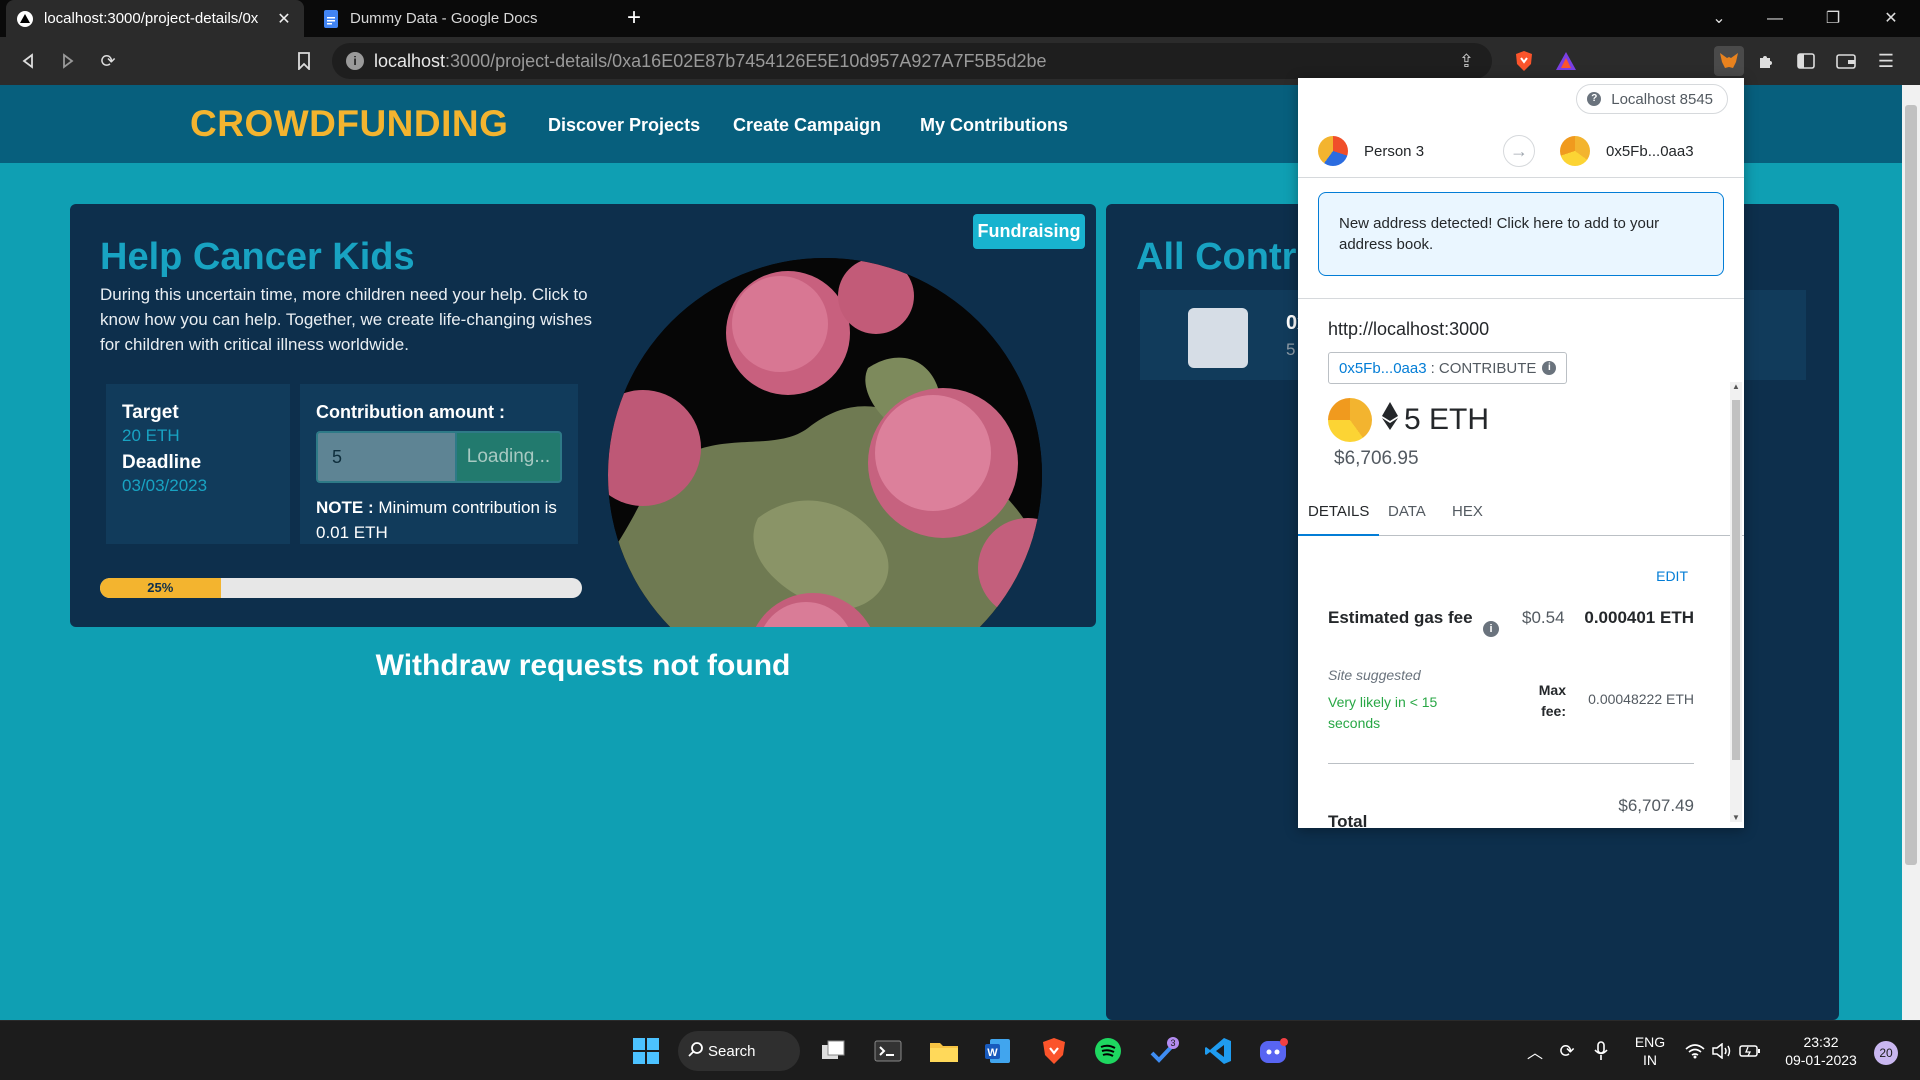 This screenshot has height=1080, width=1920. Describe the element at coordinates (1291, 349) in the screenshot. I see `contribution-amount: 5` at that location.